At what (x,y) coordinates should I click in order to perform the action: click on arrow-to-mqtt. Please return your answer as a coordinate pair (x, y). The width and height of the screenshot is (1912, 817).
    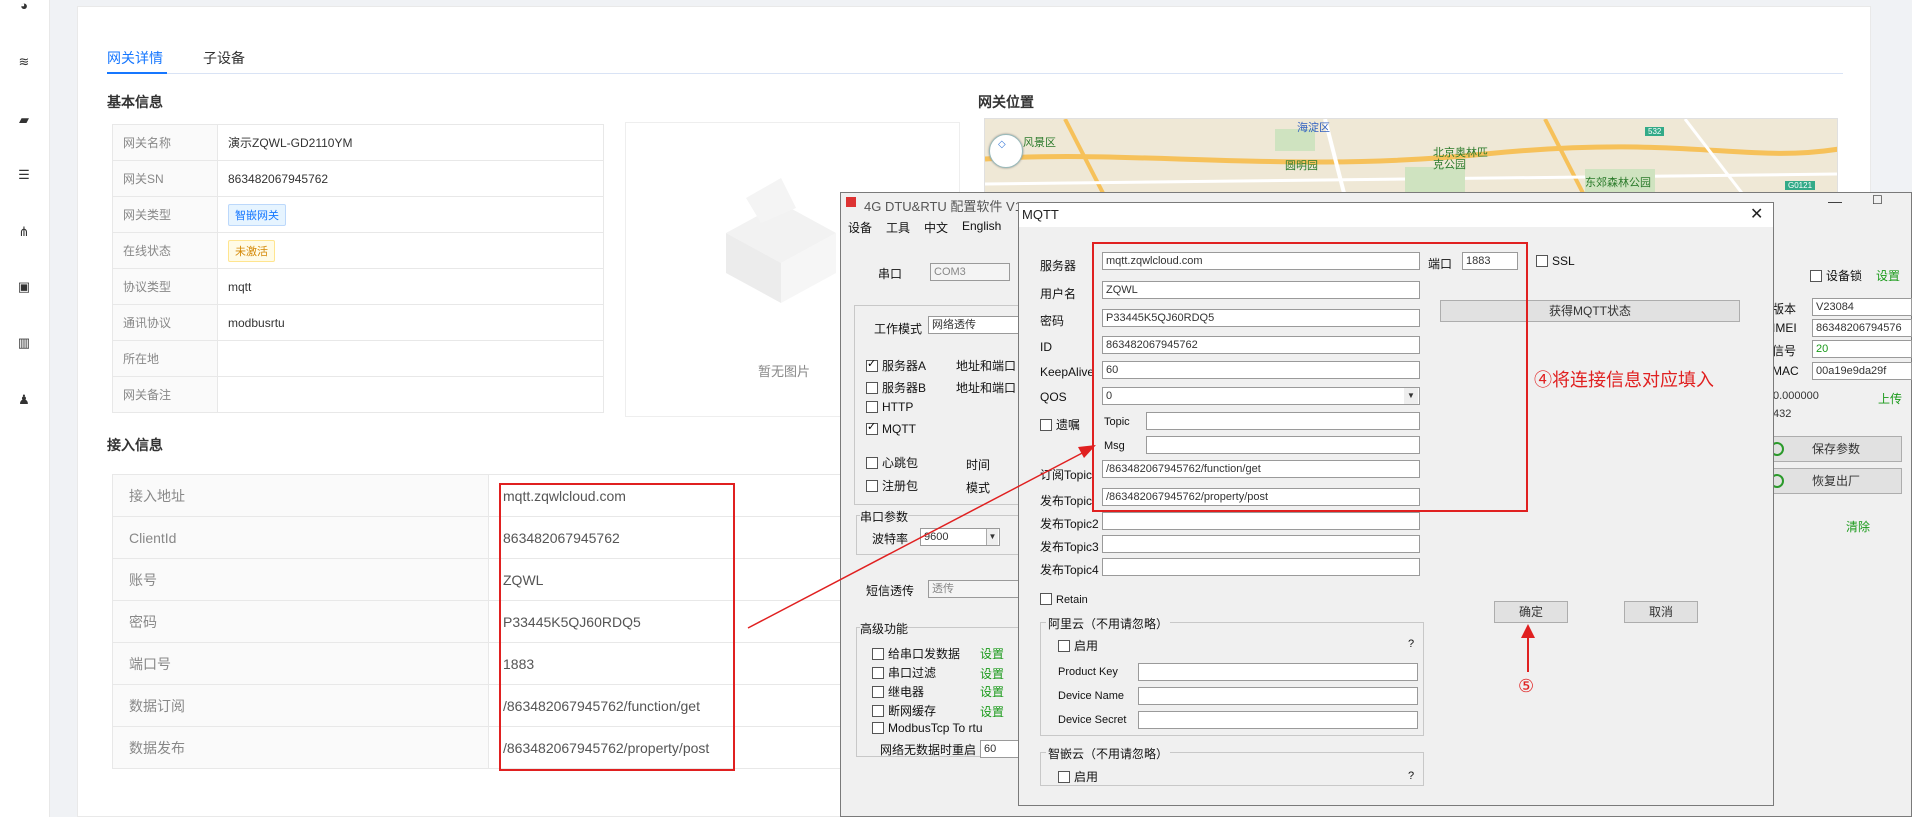
    Looking at the image, I should click on (918, 539).